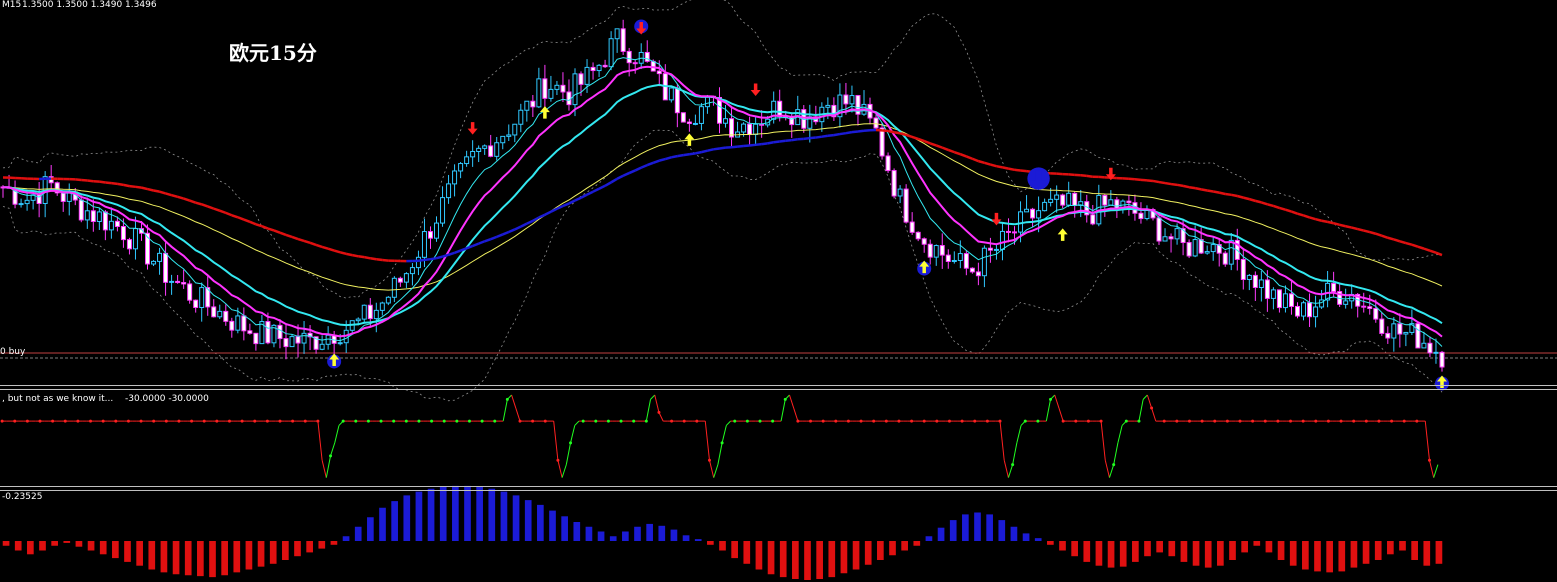 The image size is (1557, 582). Describe the element at coordinates (719, 436) in the screenshot. I see `oscillator-pane` at that location.